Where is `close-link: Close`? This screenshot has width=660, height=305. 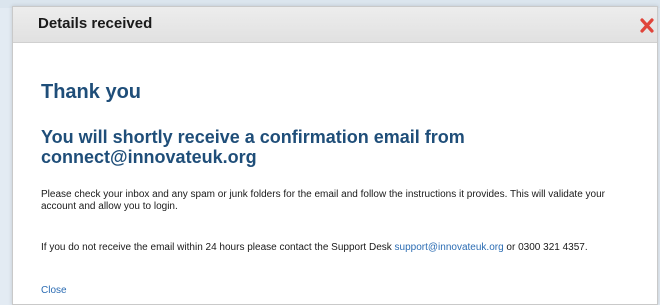
close-link: Close is located at coordinates (54, 290).